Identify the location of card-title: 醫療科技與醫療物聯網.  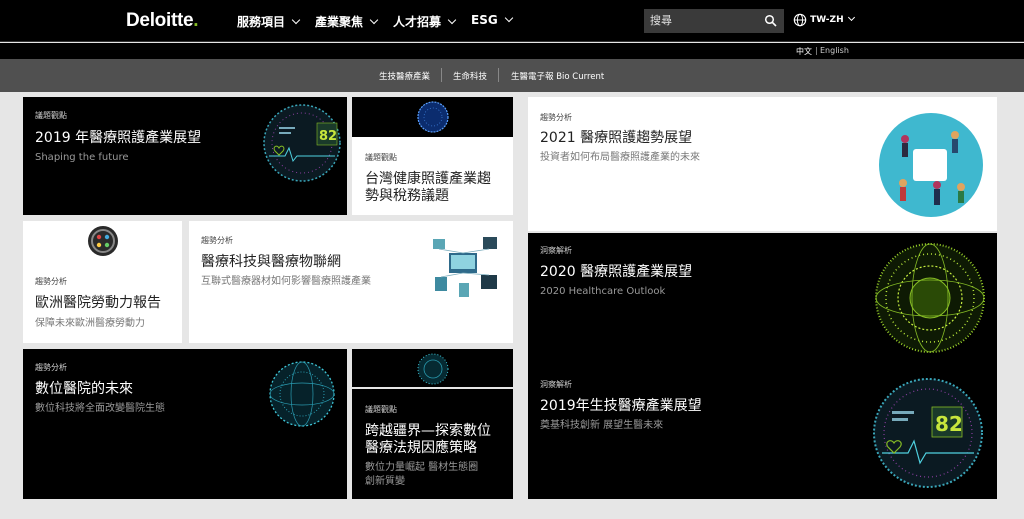
(271, 262).